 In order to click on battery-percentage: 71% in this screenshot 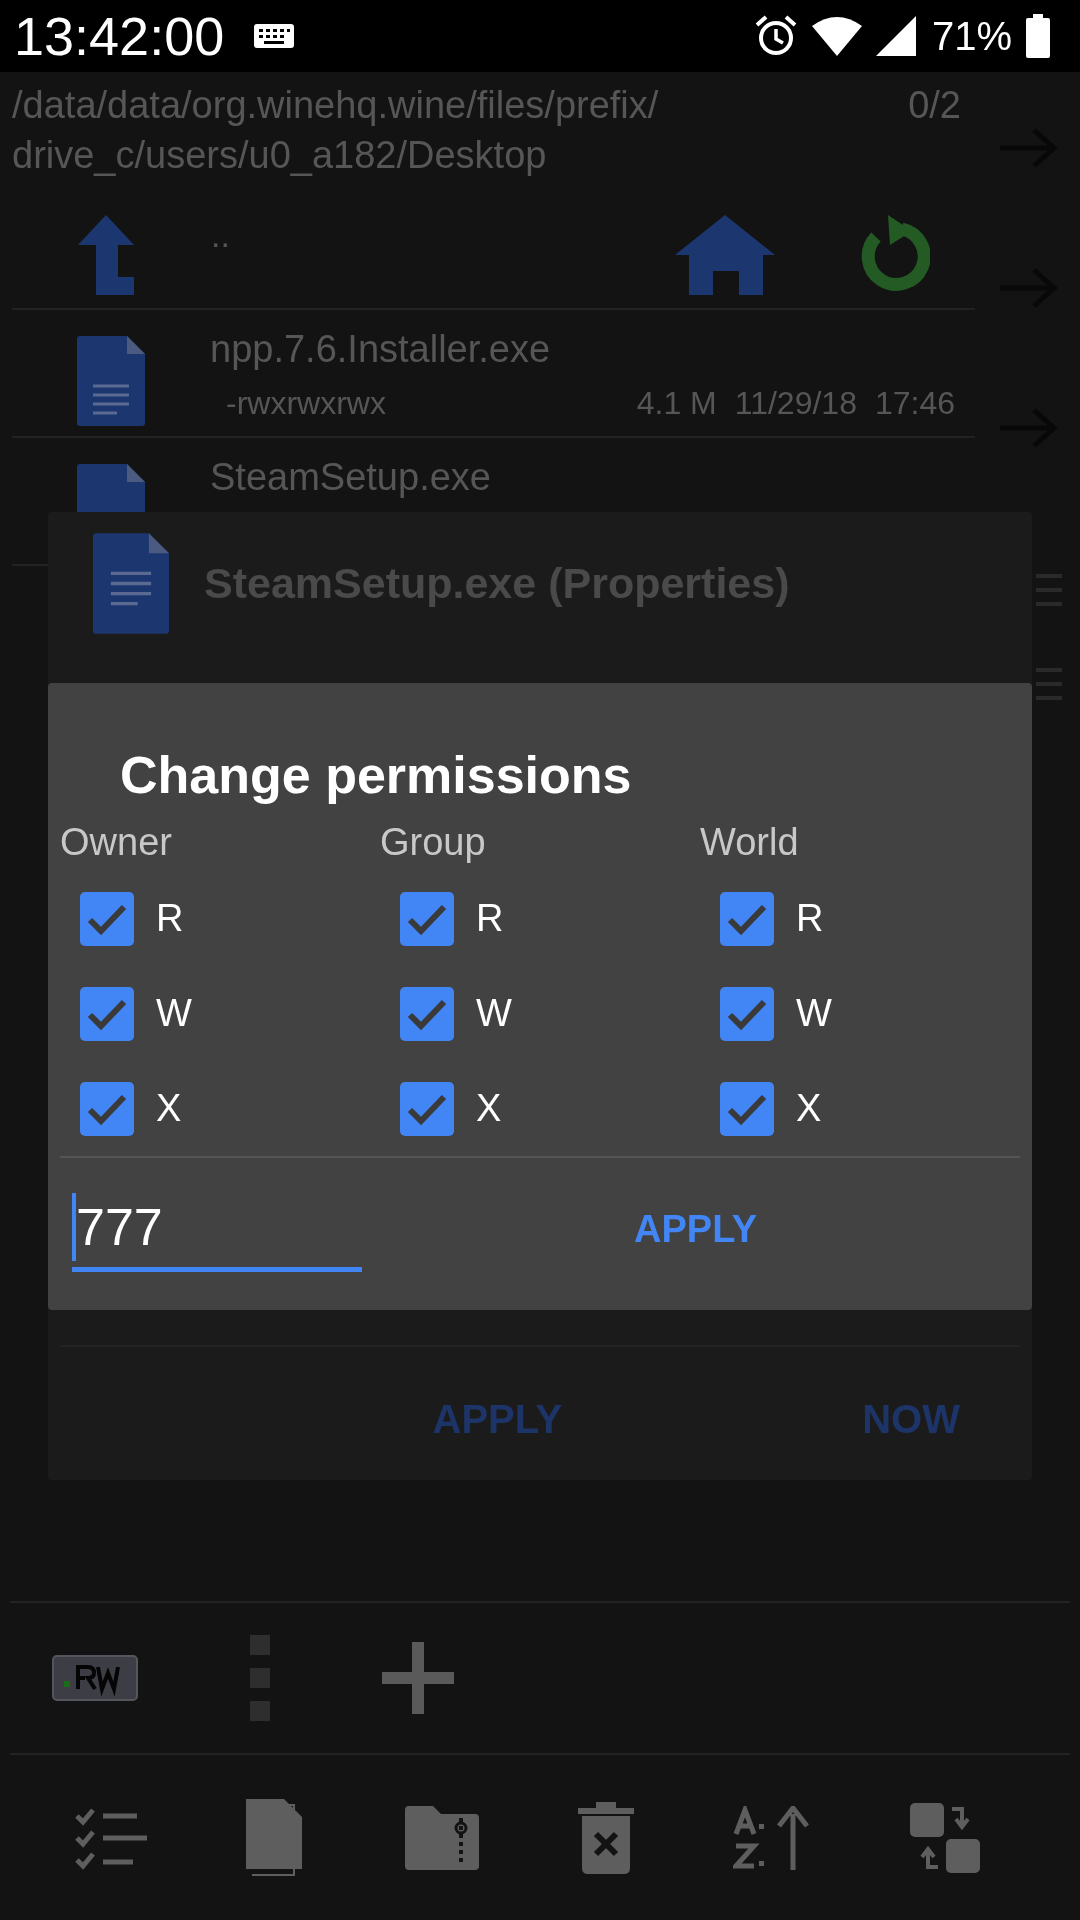, I will do `click(971, 36)`.